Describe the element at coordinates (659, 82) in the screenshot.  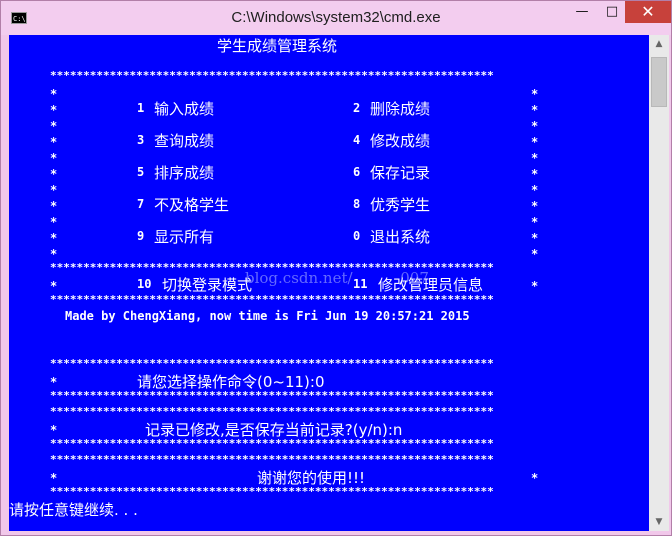
I see `scroll-thumb` at that location.